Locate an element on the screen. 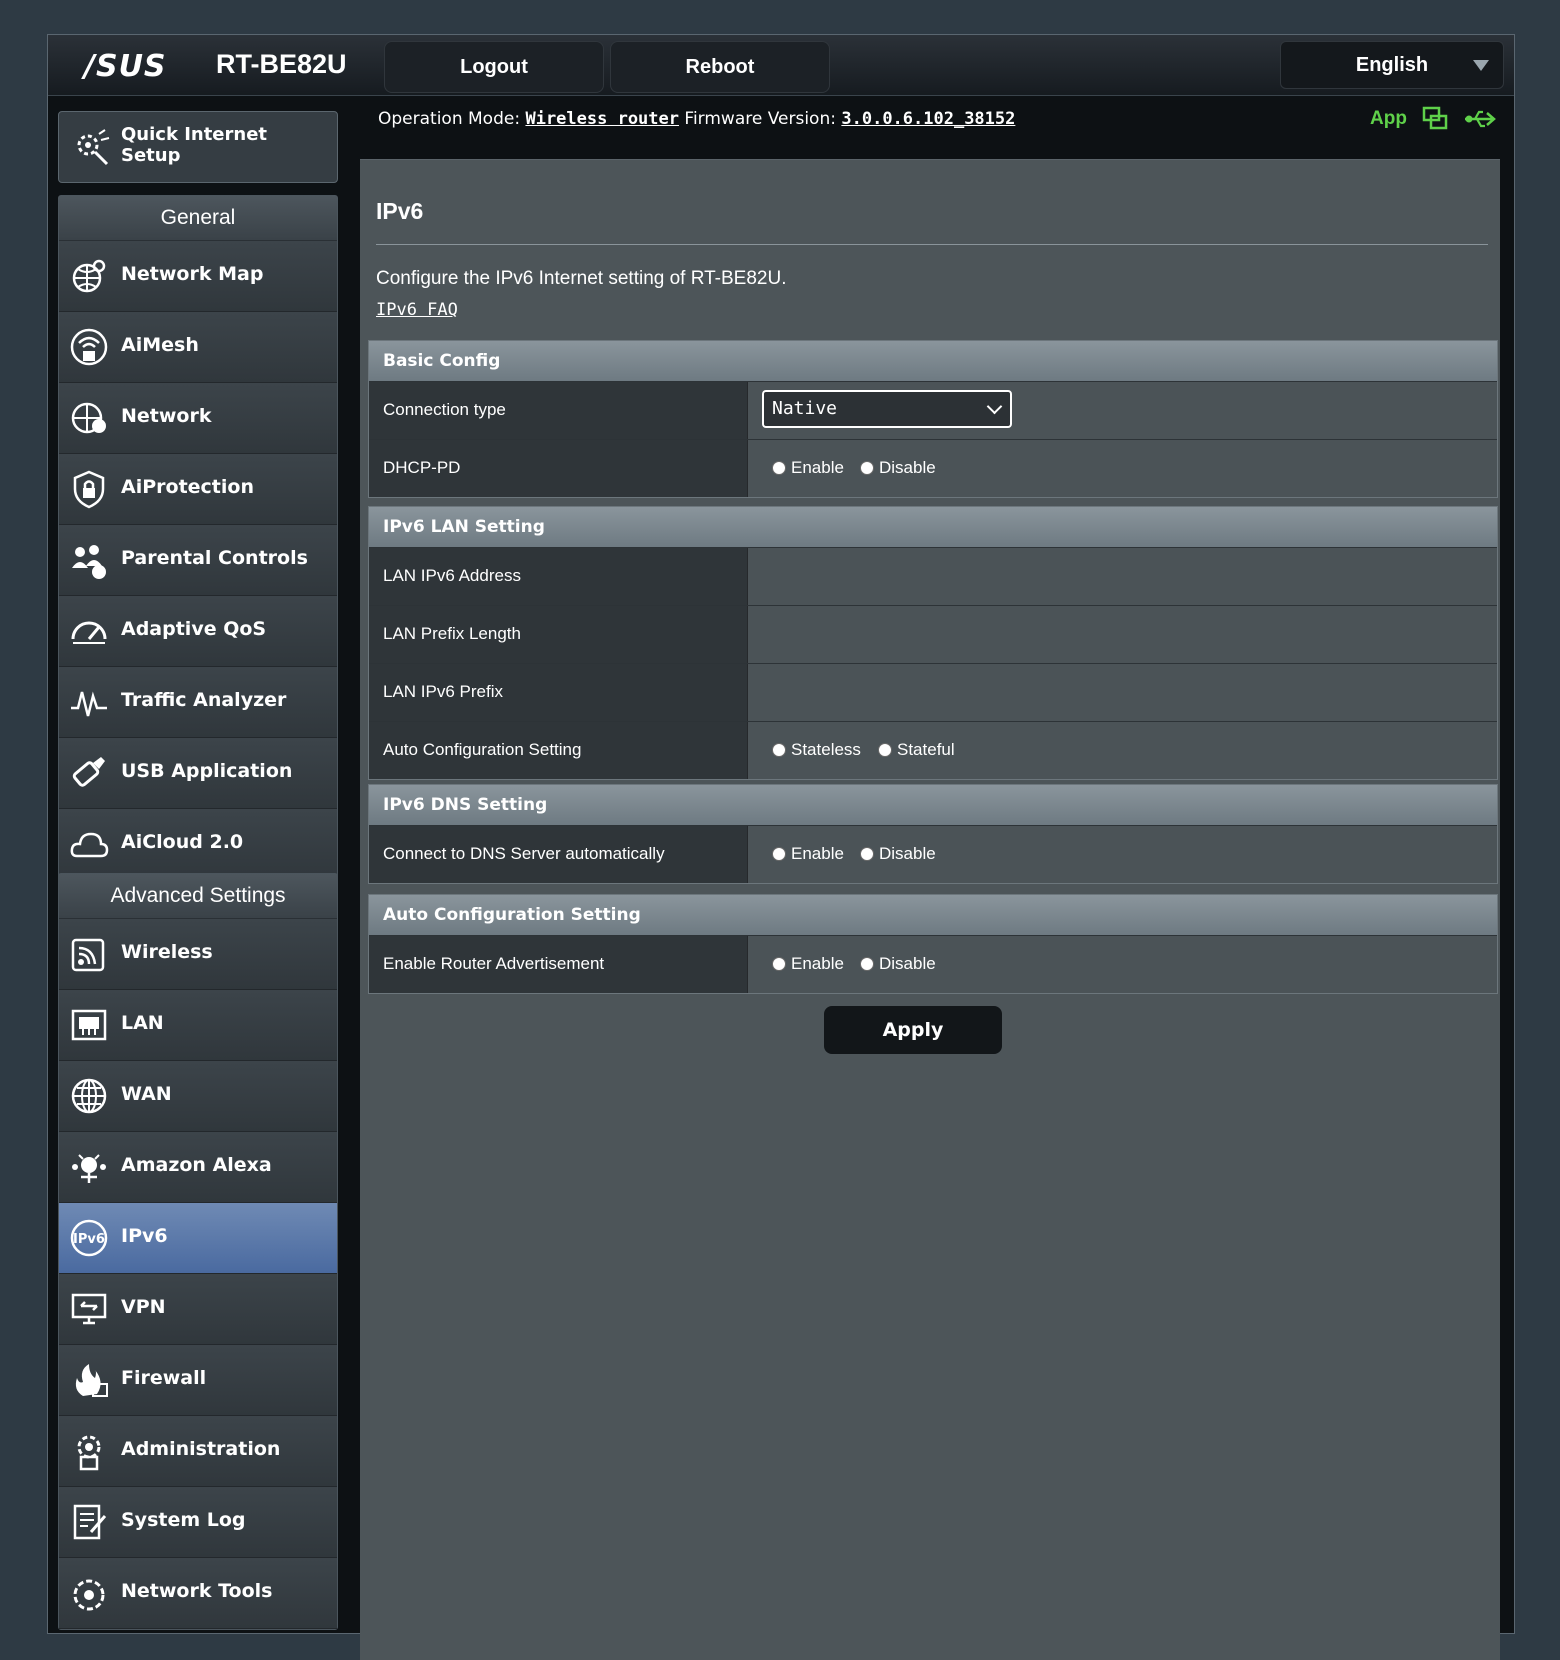 The height and width of the screenshot is (1660, 1560). stateless-radio: Stateless is located at coordinates (816, 750).